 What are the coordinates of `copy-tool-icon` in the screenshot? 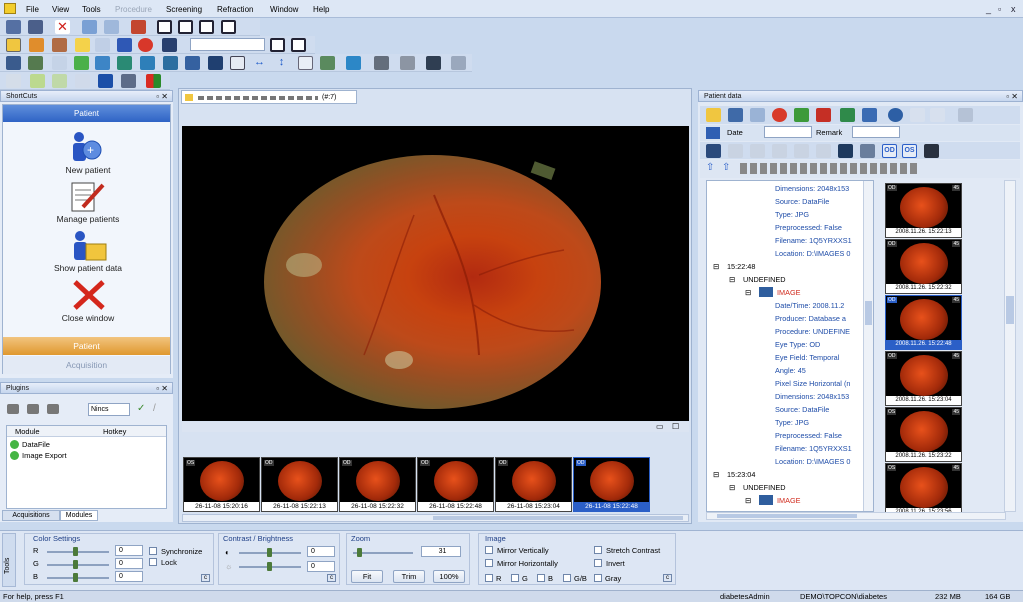 It's located at (102, 45).